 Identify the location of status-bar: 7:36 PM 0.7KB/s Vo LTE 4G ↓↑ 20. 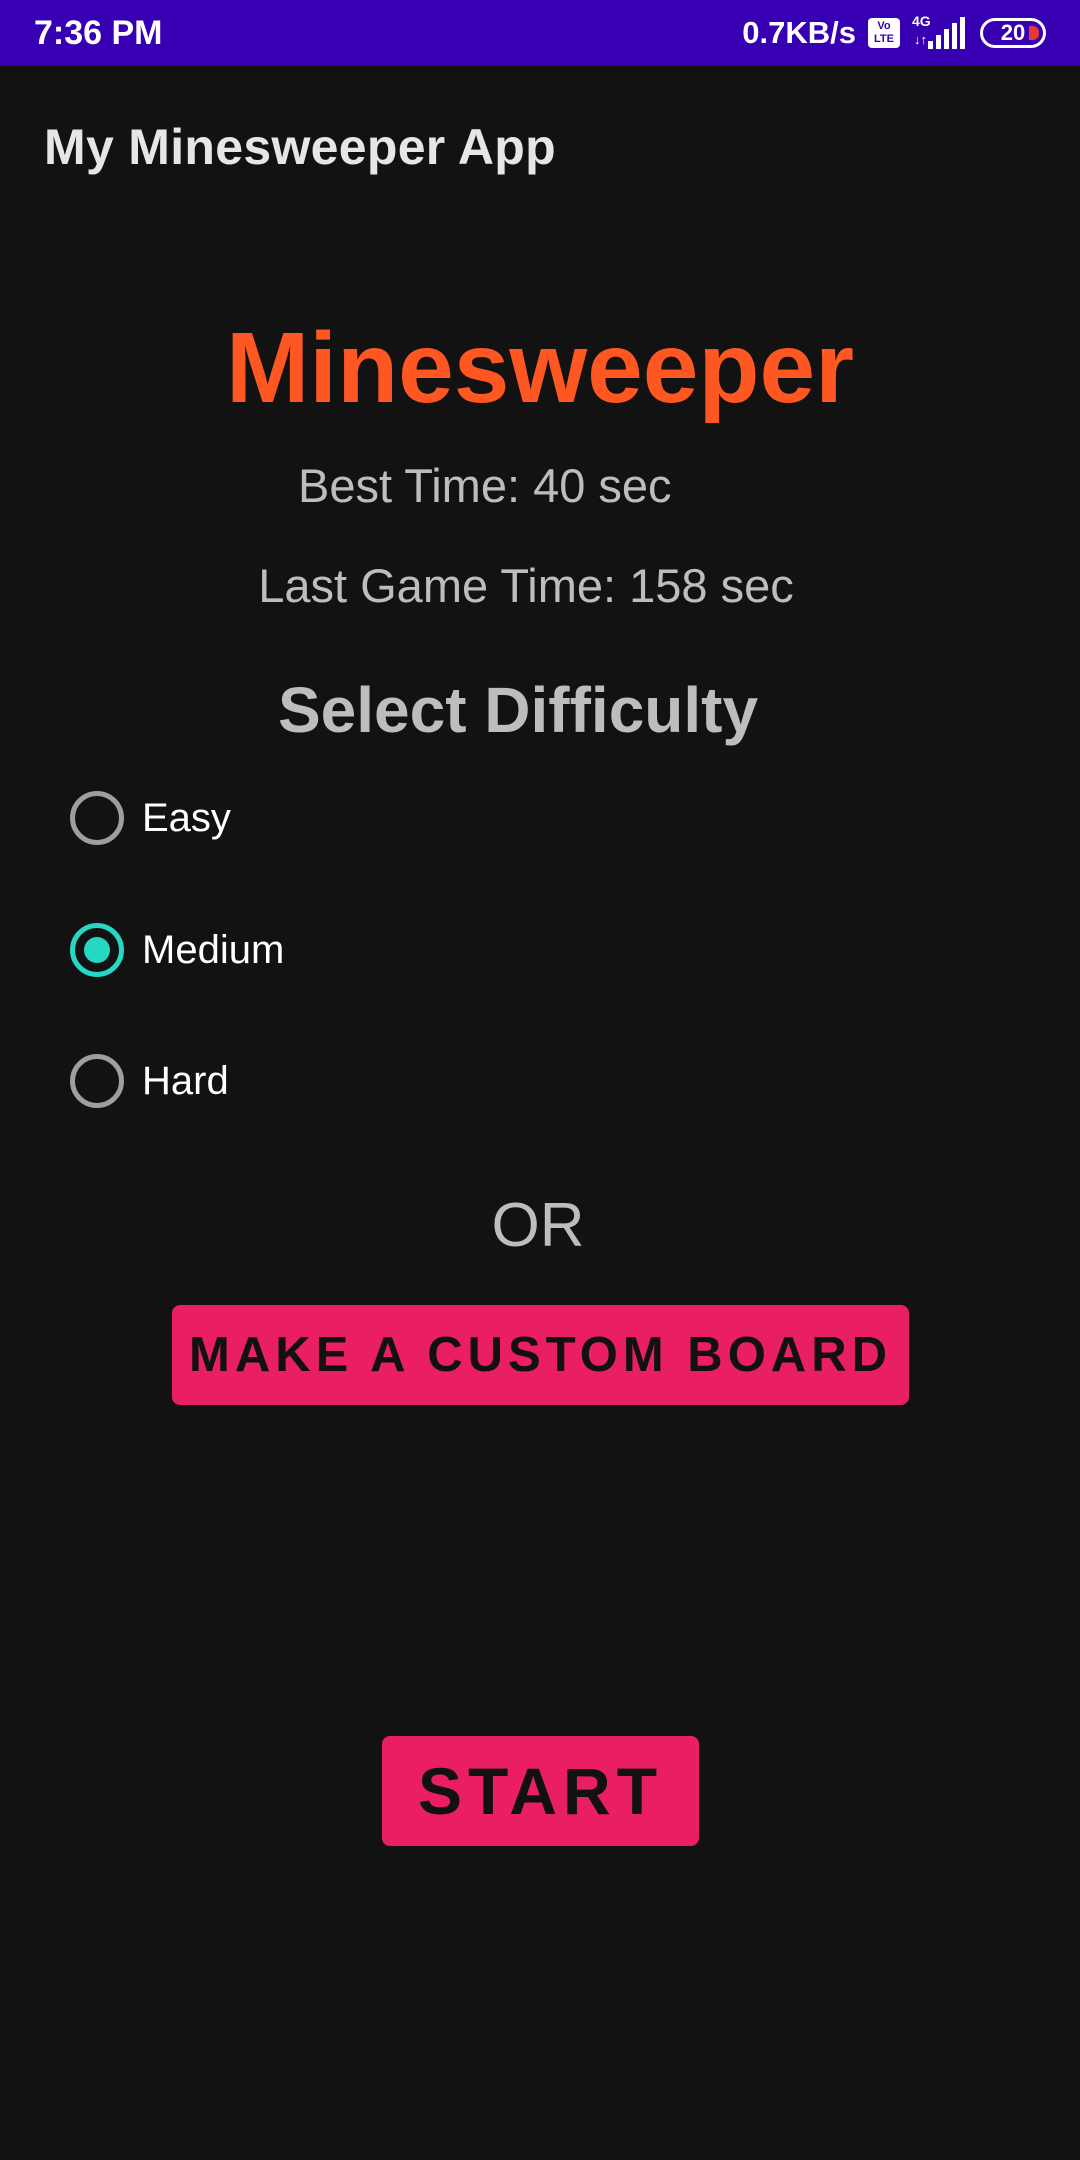
(540, 33).